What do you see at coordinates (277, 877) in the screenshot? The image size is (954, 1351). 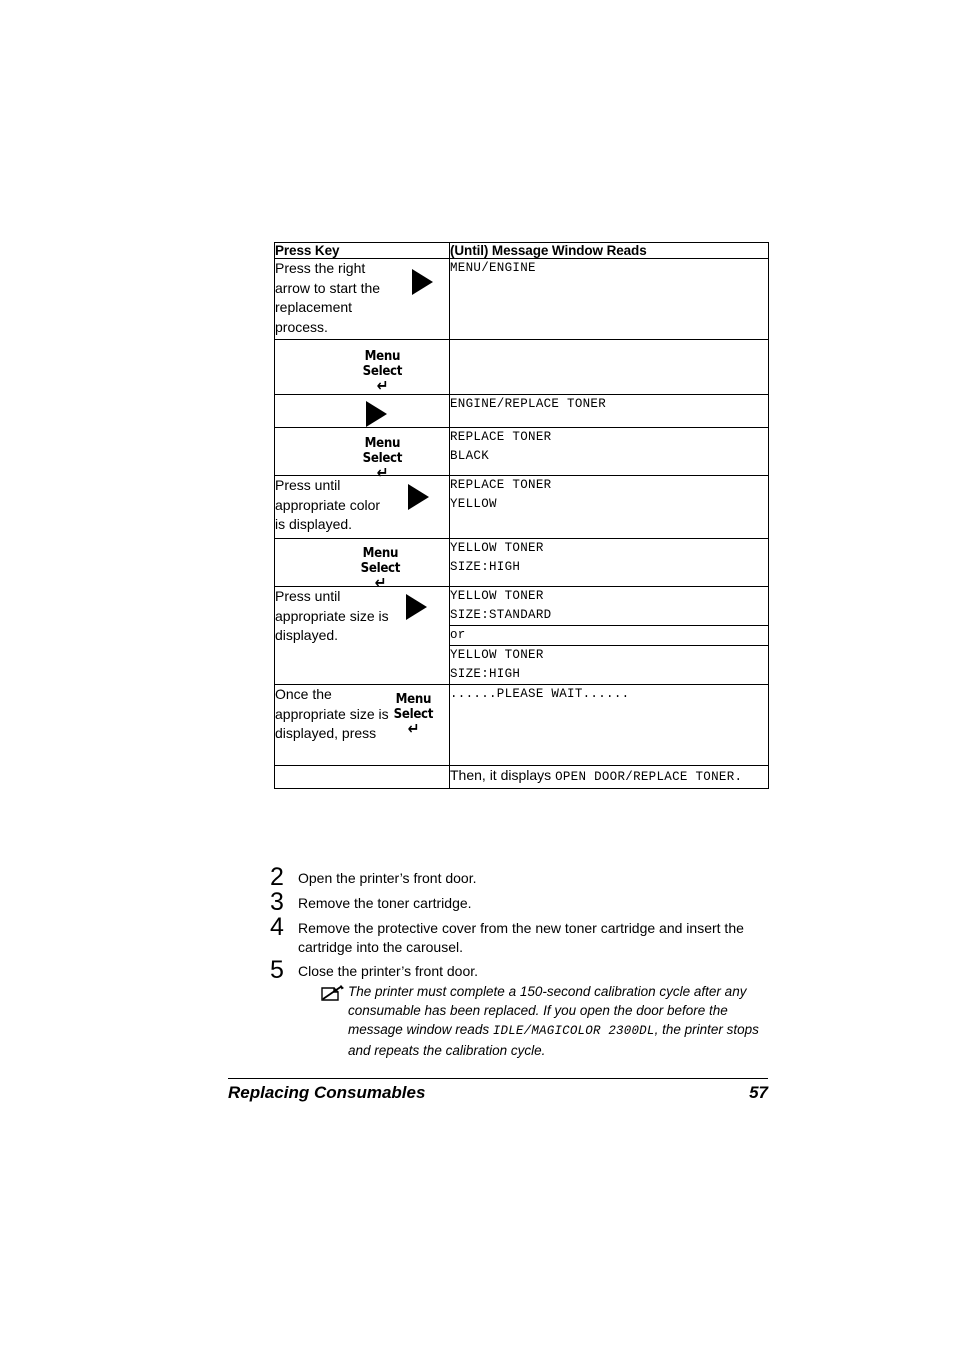 I see `step-number: 2` at bounding box center [277, 877].